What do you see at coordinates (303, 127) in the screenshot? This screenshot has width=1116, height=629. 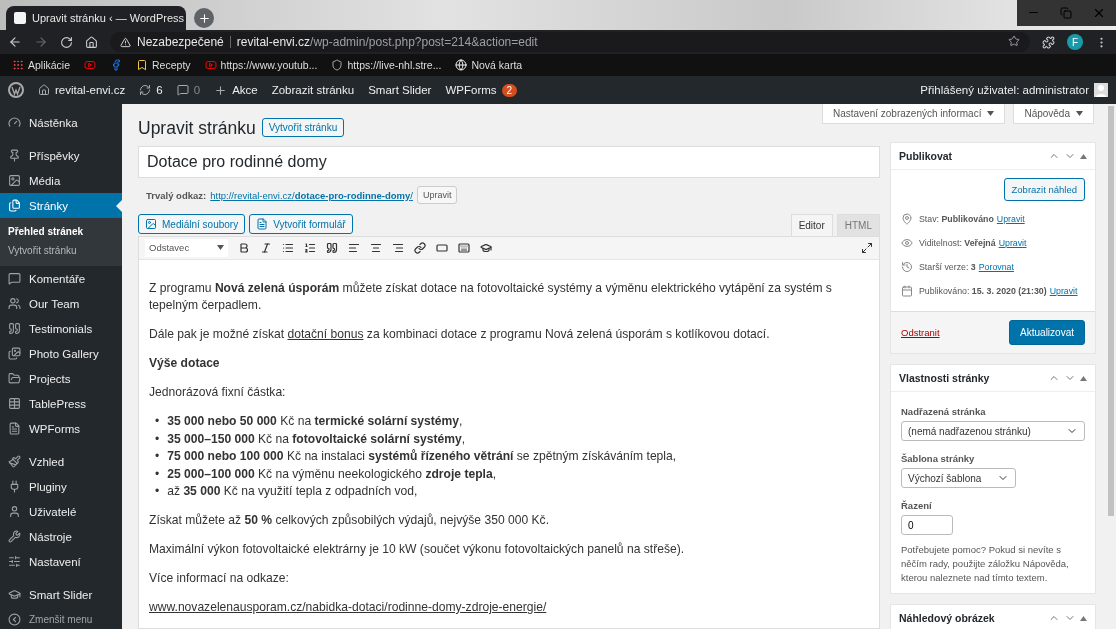 I see `new-page-button: Vytvořit stránku` at bounding box center [303, 127].